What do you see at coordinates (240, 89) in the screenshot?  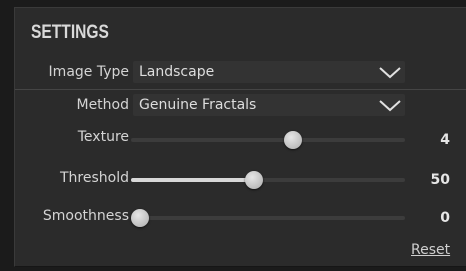 I see `section-divider` at bounding box center [240, 89].